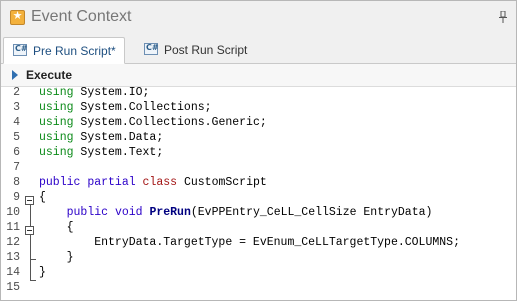 Image resolution: width=517 pixels, height=301 pixels. I want to click on code-line: 3 using System.Collections;, so click(258, 107).